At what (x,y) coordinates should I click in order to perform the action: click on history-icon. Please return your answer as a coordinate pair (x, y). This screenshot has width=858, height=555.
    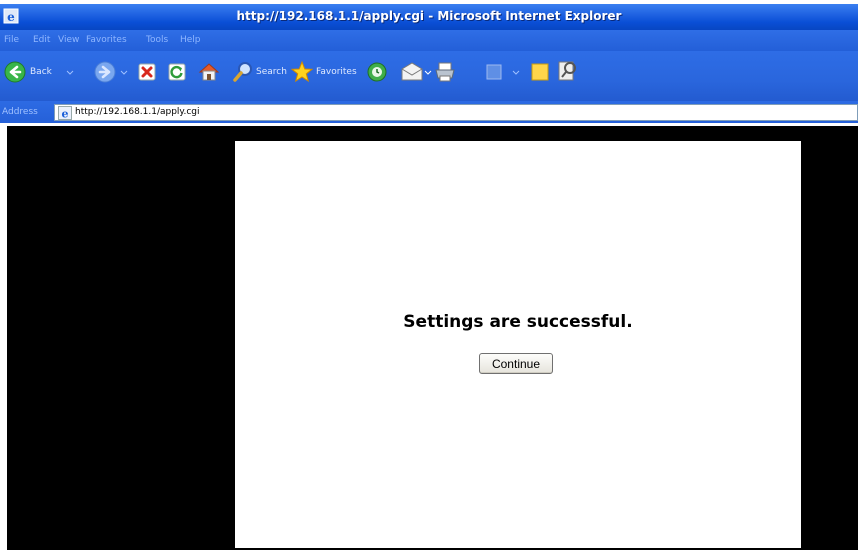
    Looking at the image, I should click on (377, 72).